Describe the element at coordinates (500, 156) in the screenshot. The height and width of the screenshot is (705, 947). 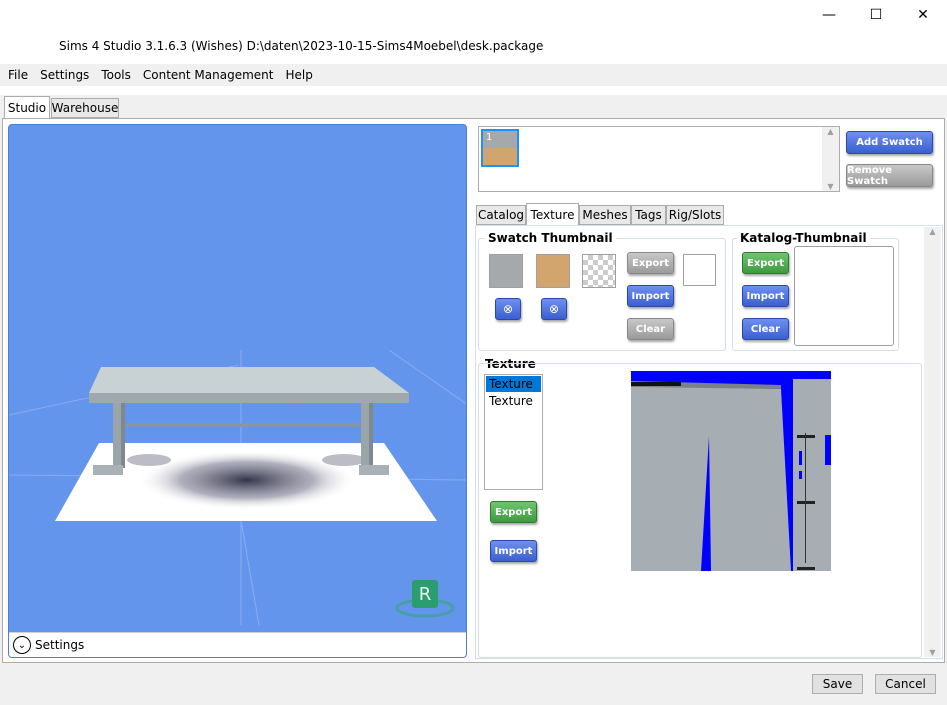
I see `swatch-color-tan` at that location.